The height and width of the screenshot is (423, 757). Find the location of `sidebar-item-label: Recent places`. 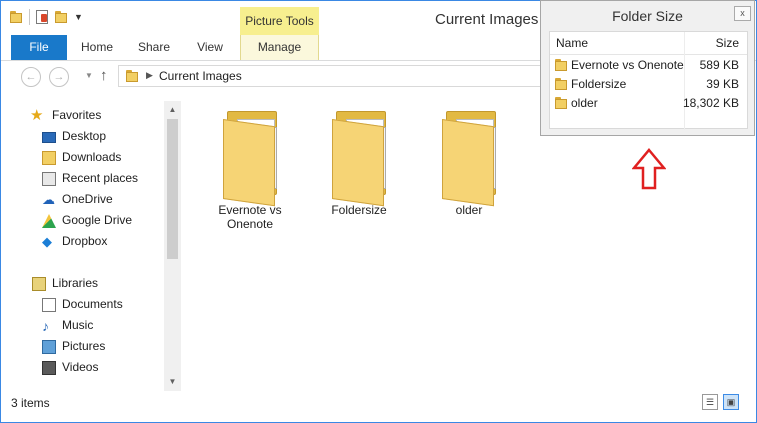

sidebar-item-label: Recent places is located at coordinates (100, 178).